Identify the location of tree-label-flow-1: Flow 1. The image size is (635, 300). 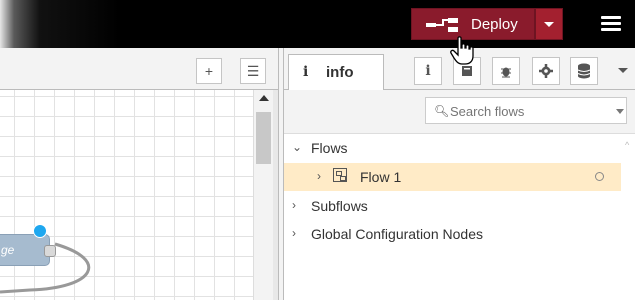
(381, 177).